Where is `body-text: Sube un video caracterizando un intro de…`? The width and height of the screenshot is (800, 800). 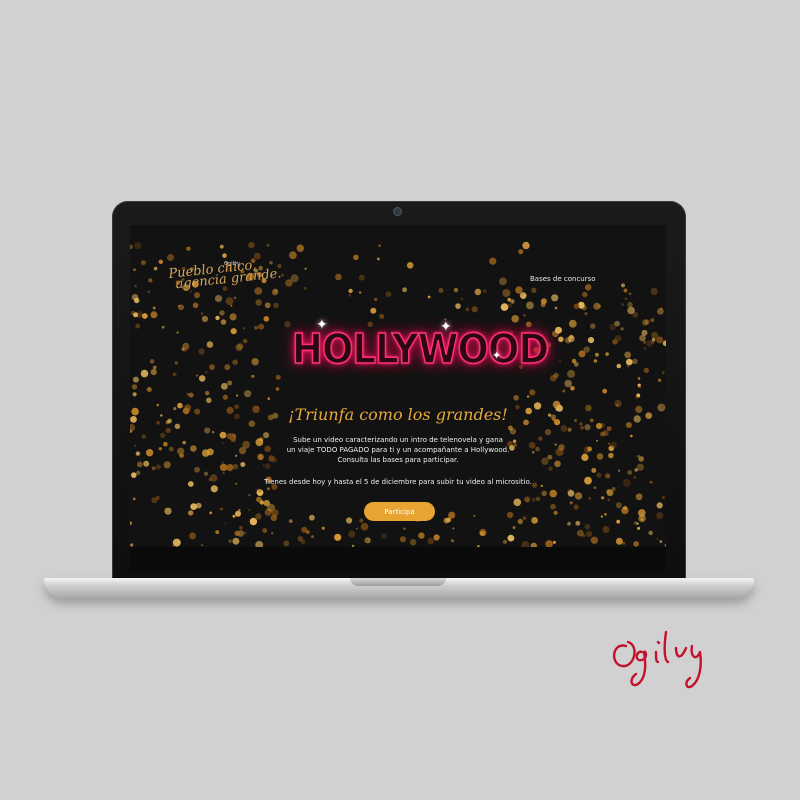 body-text: Sube un video caracterizando un intro de… is located at coordinates (398, 450).